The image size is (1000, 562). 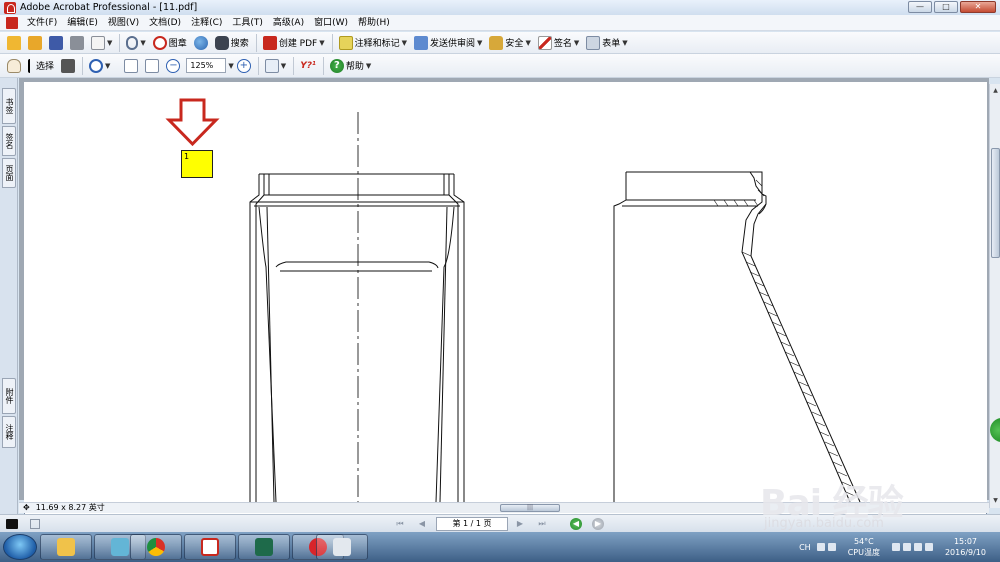 I want to click on menu-window: 窗口(W), so click(x=331, y=23).